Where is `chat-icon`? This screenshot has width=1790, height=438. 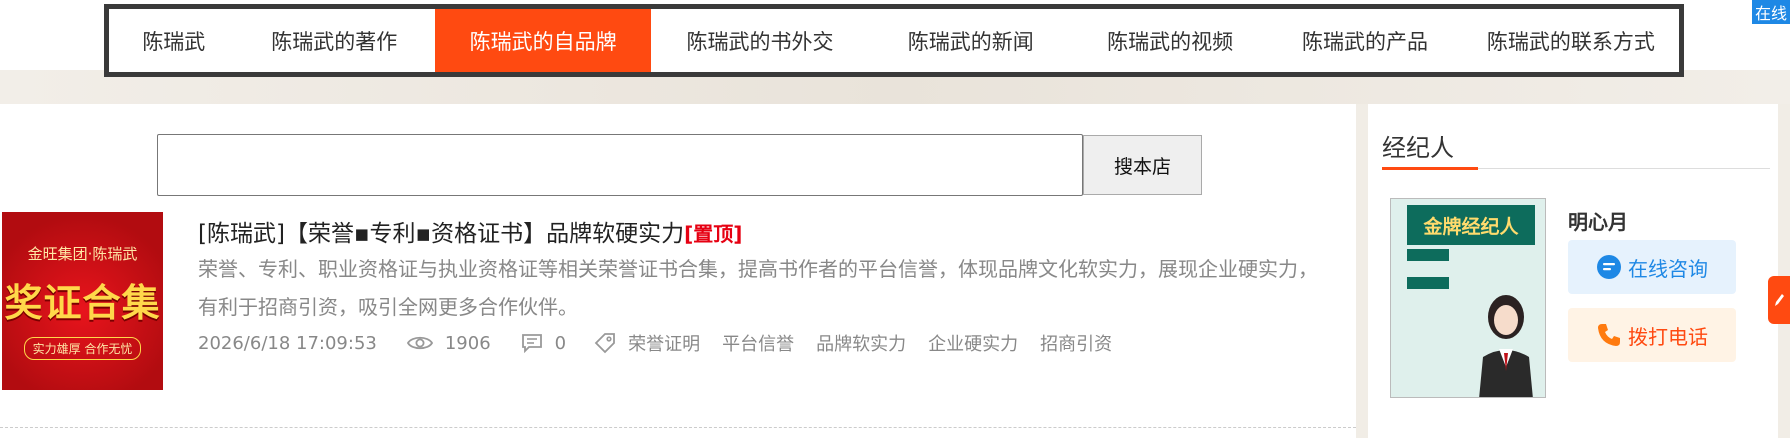
chat-icon is located at coordinates (1609, 267).